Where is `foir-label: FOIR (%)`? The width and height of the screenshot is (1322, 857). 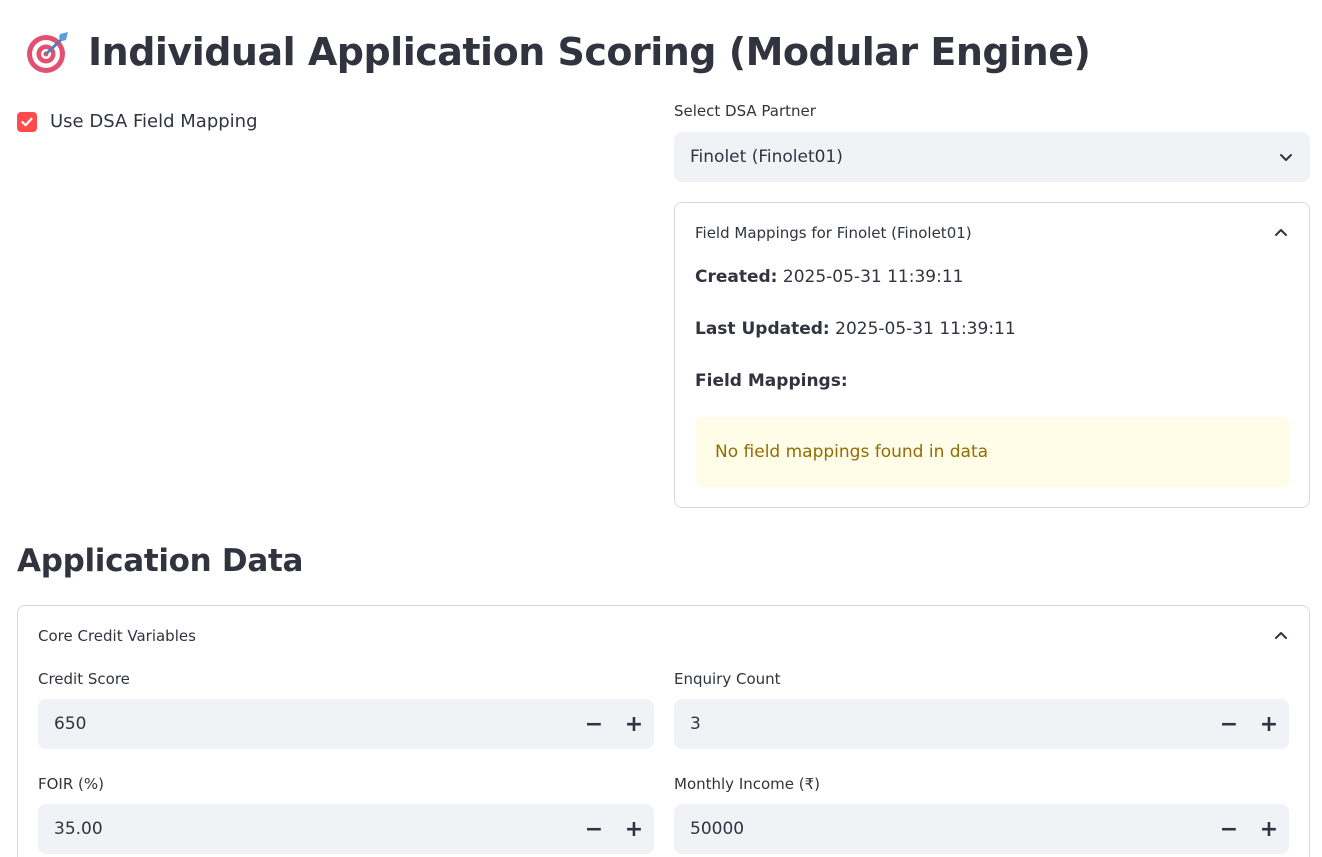 foir-label: FOIR (%) is located at coordinates (71, 784).